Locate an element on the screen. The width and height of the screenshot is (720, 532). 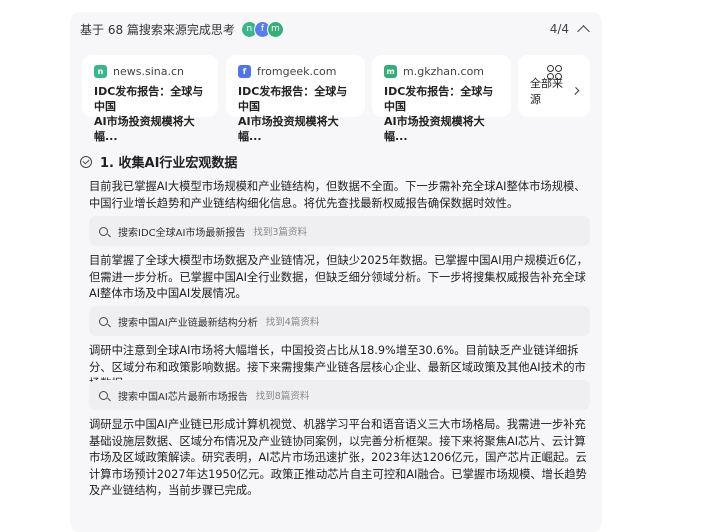
header-title: 基于 68 篇搜索来源完成思考 is located at coordinates (157, 29).